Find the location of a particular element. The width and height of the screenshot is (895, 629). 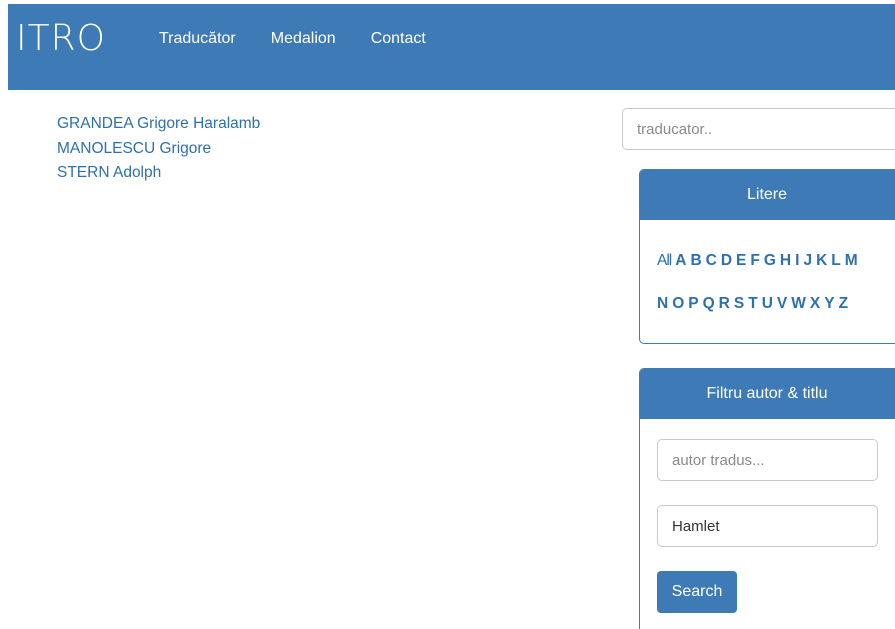

letter-link: L is located at coordinates (835, 261).